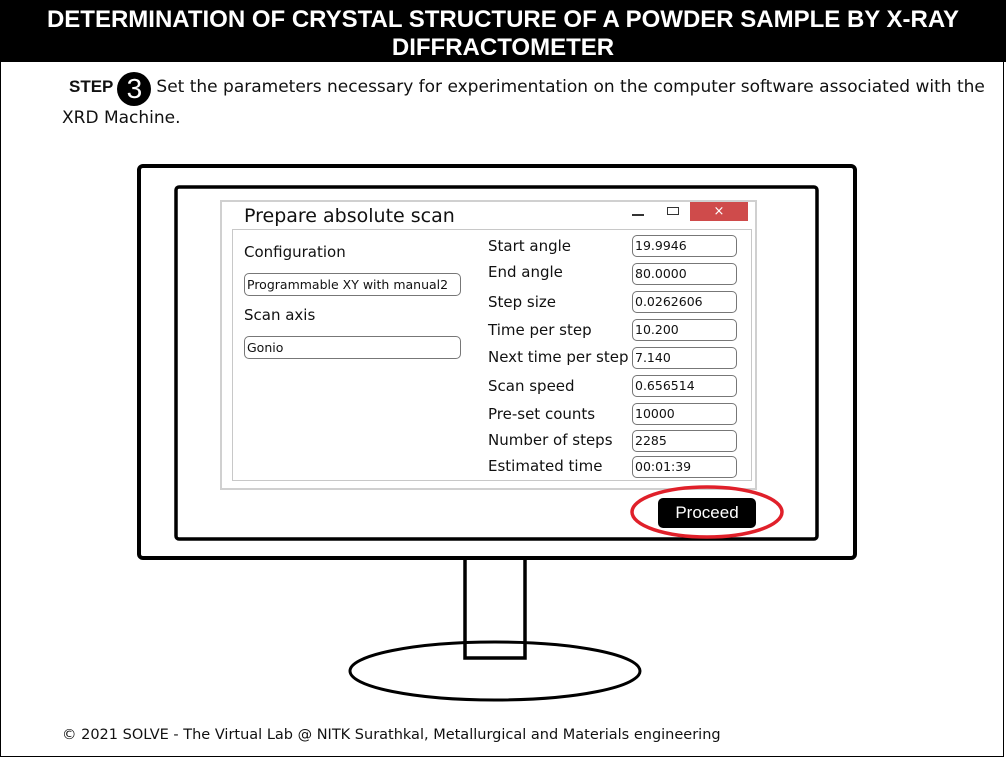  Describe the element at coordinates (545, 466) in the screenshot. I see `param-label: Estimated time` at that location.